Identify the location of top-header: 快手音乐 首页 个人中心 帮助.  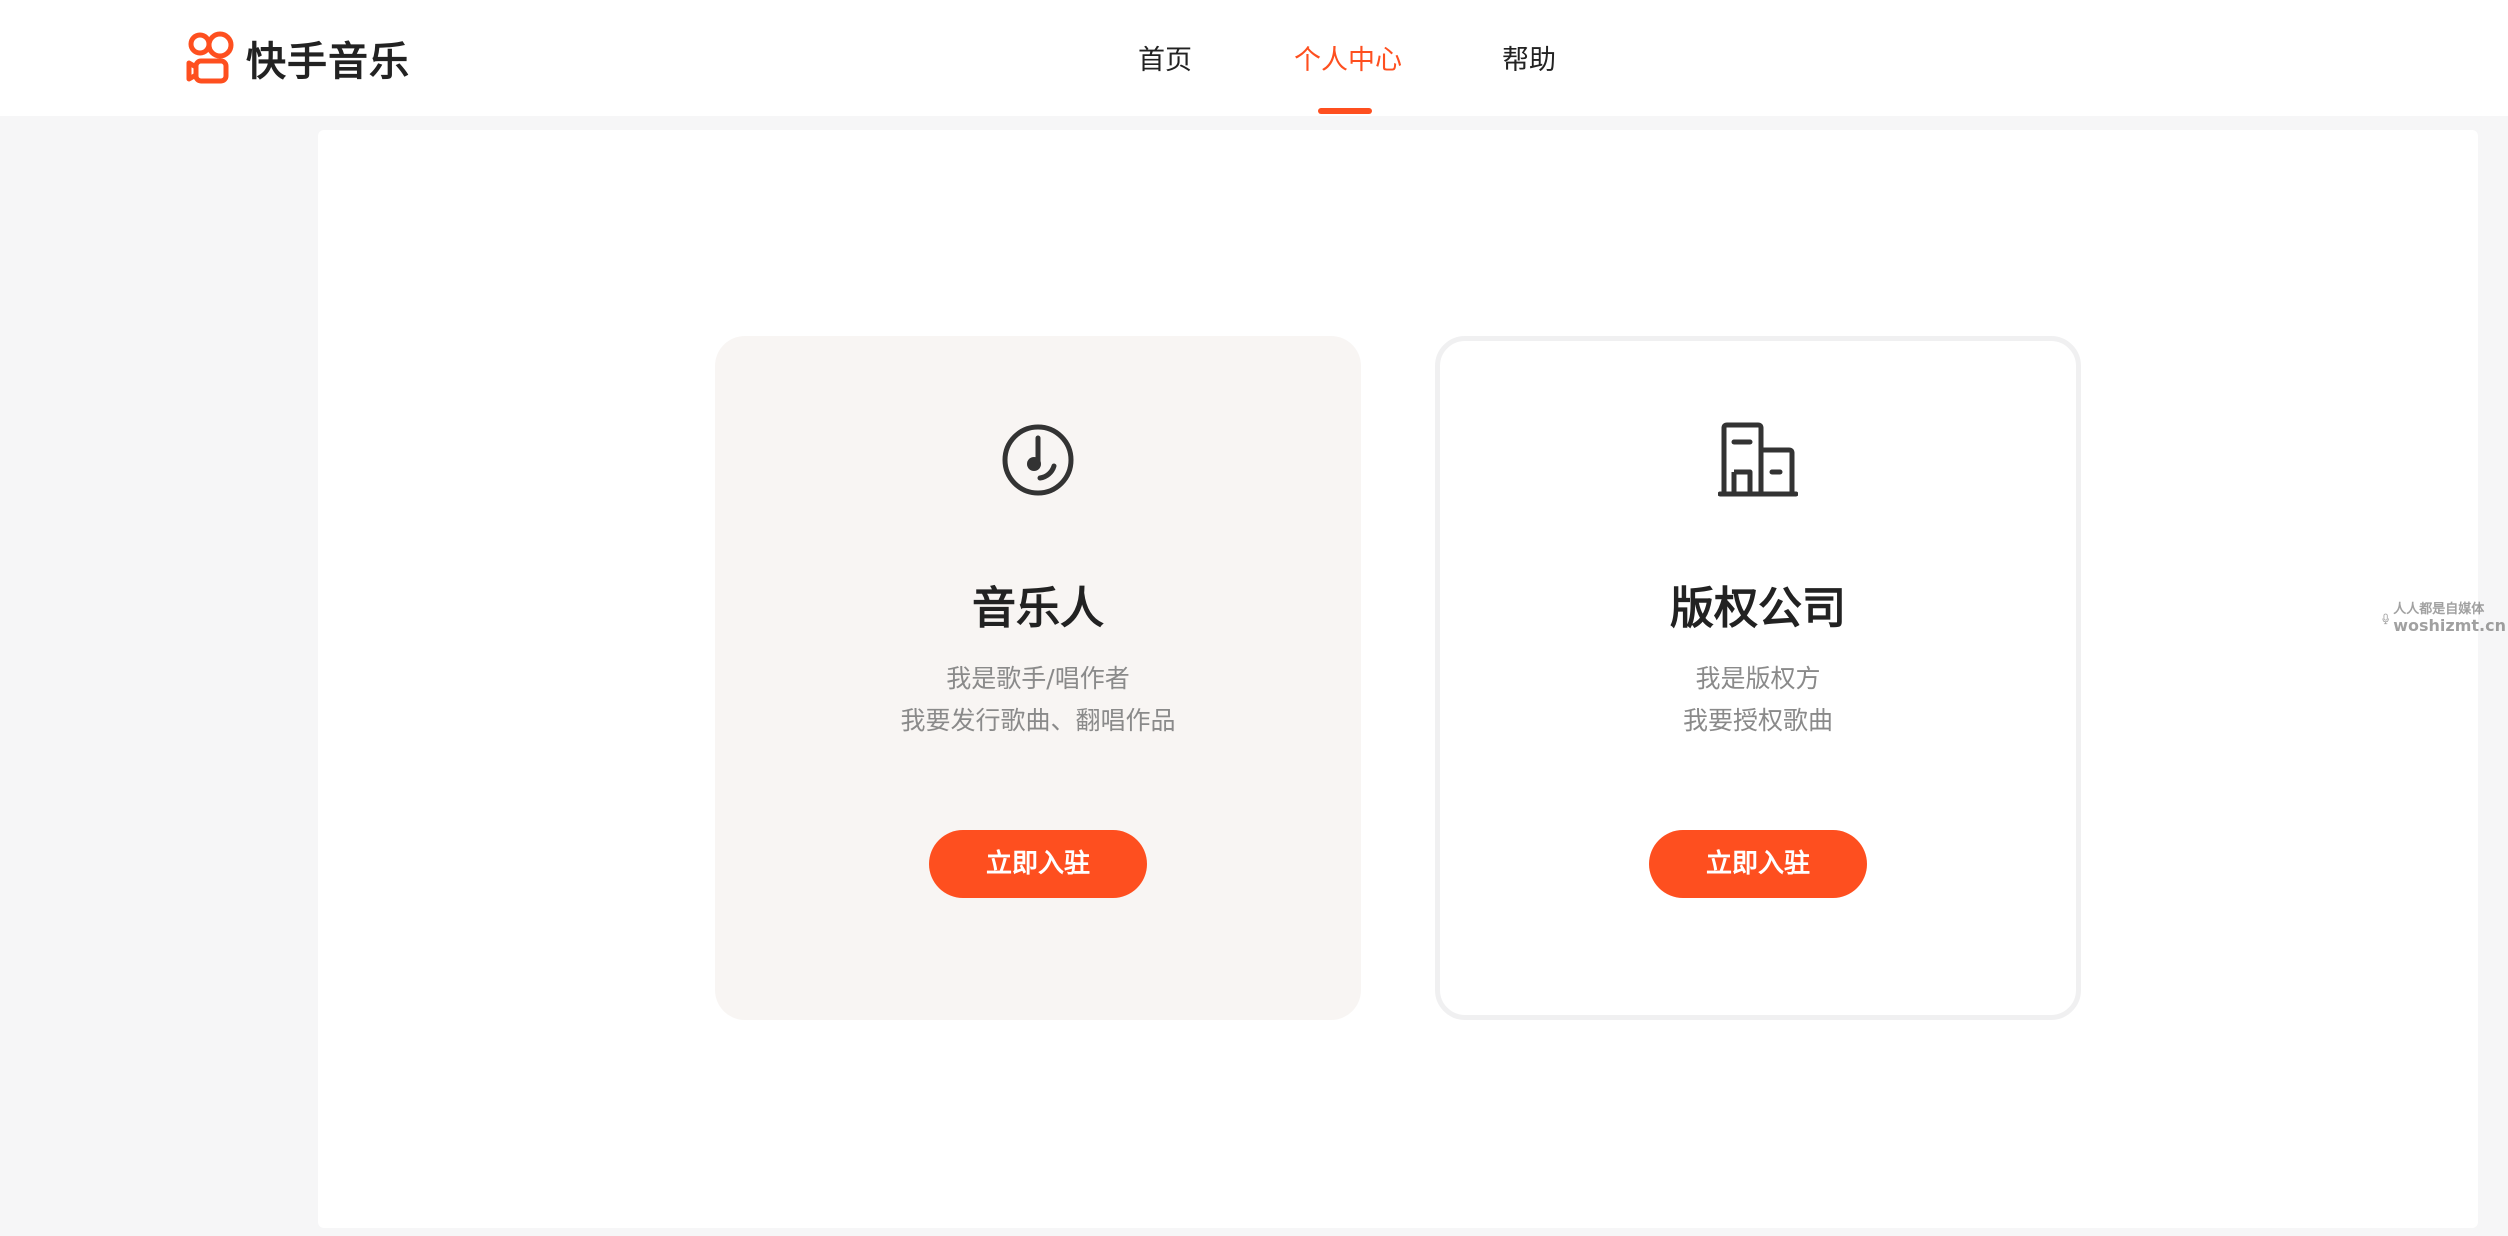
(1254, 58).